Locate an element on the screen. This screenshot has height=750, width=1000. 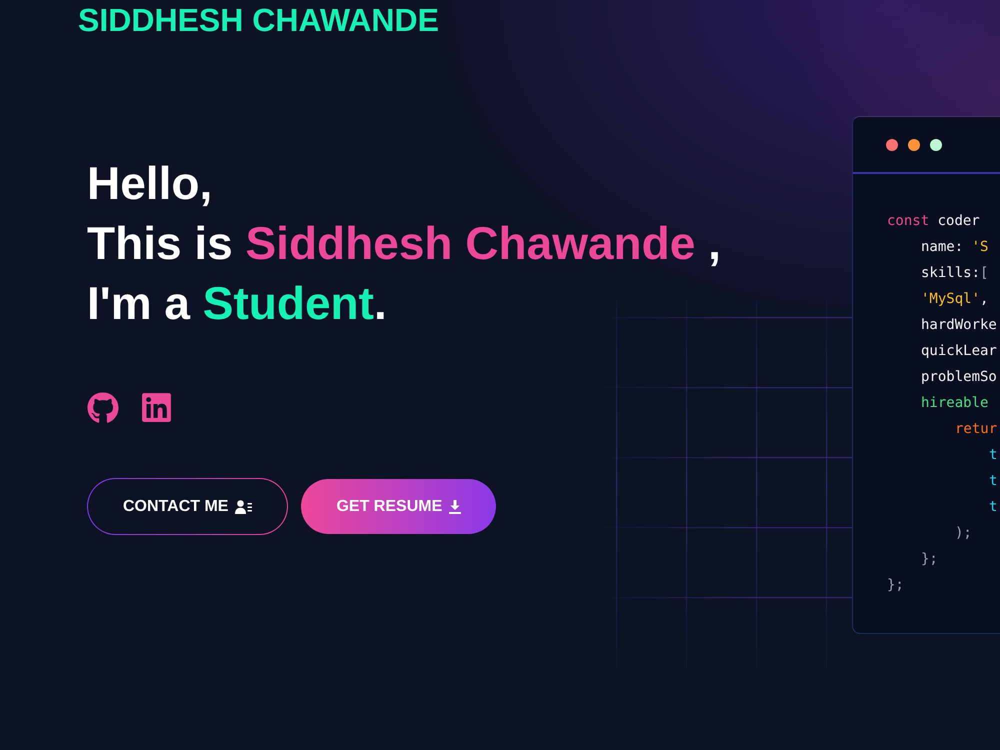
code-line: skills:[ is located at coordinates (954, 273).